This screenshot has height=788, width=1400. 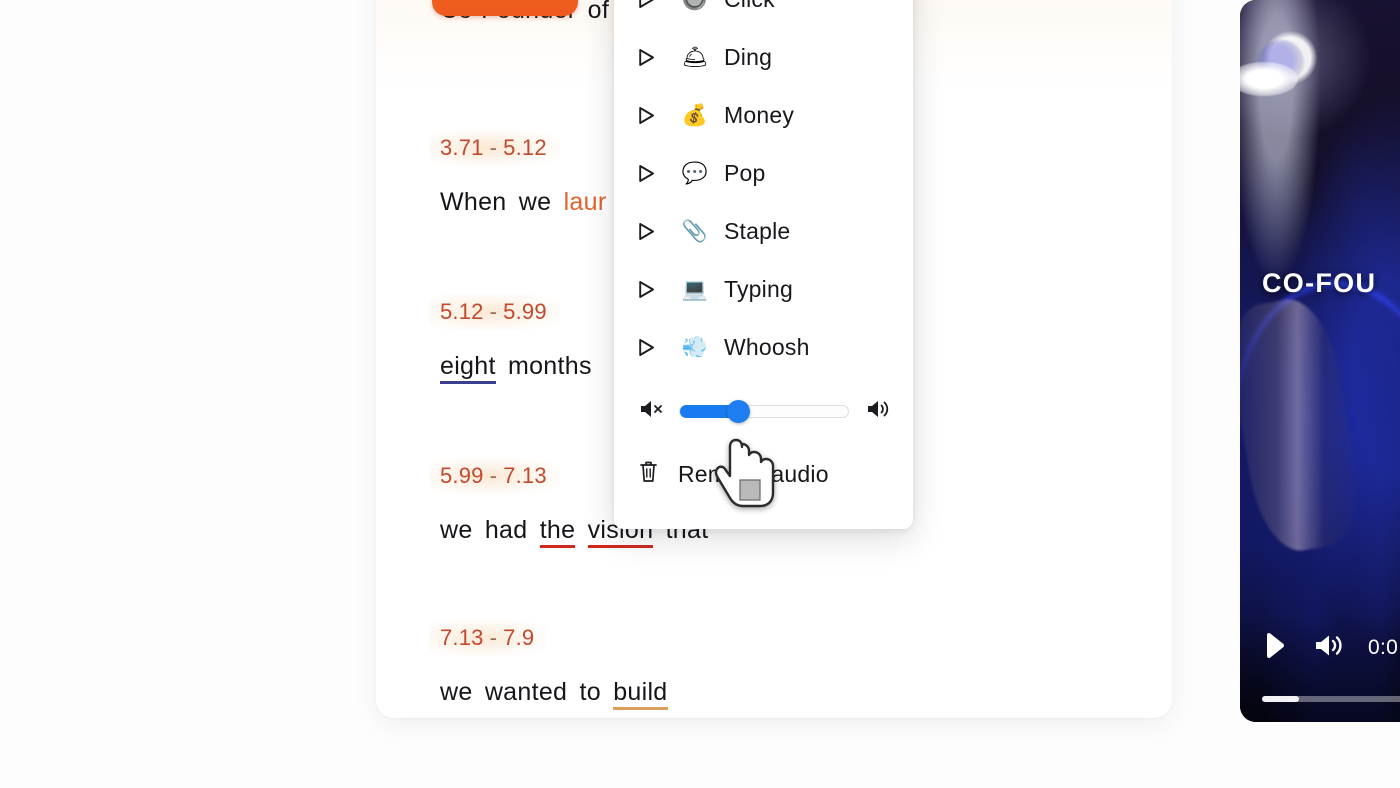 What do you see at coordinates (695, 173) in the screenshot?
I see `pop-sound-icon: 💬` at bounding box center [695, 173].